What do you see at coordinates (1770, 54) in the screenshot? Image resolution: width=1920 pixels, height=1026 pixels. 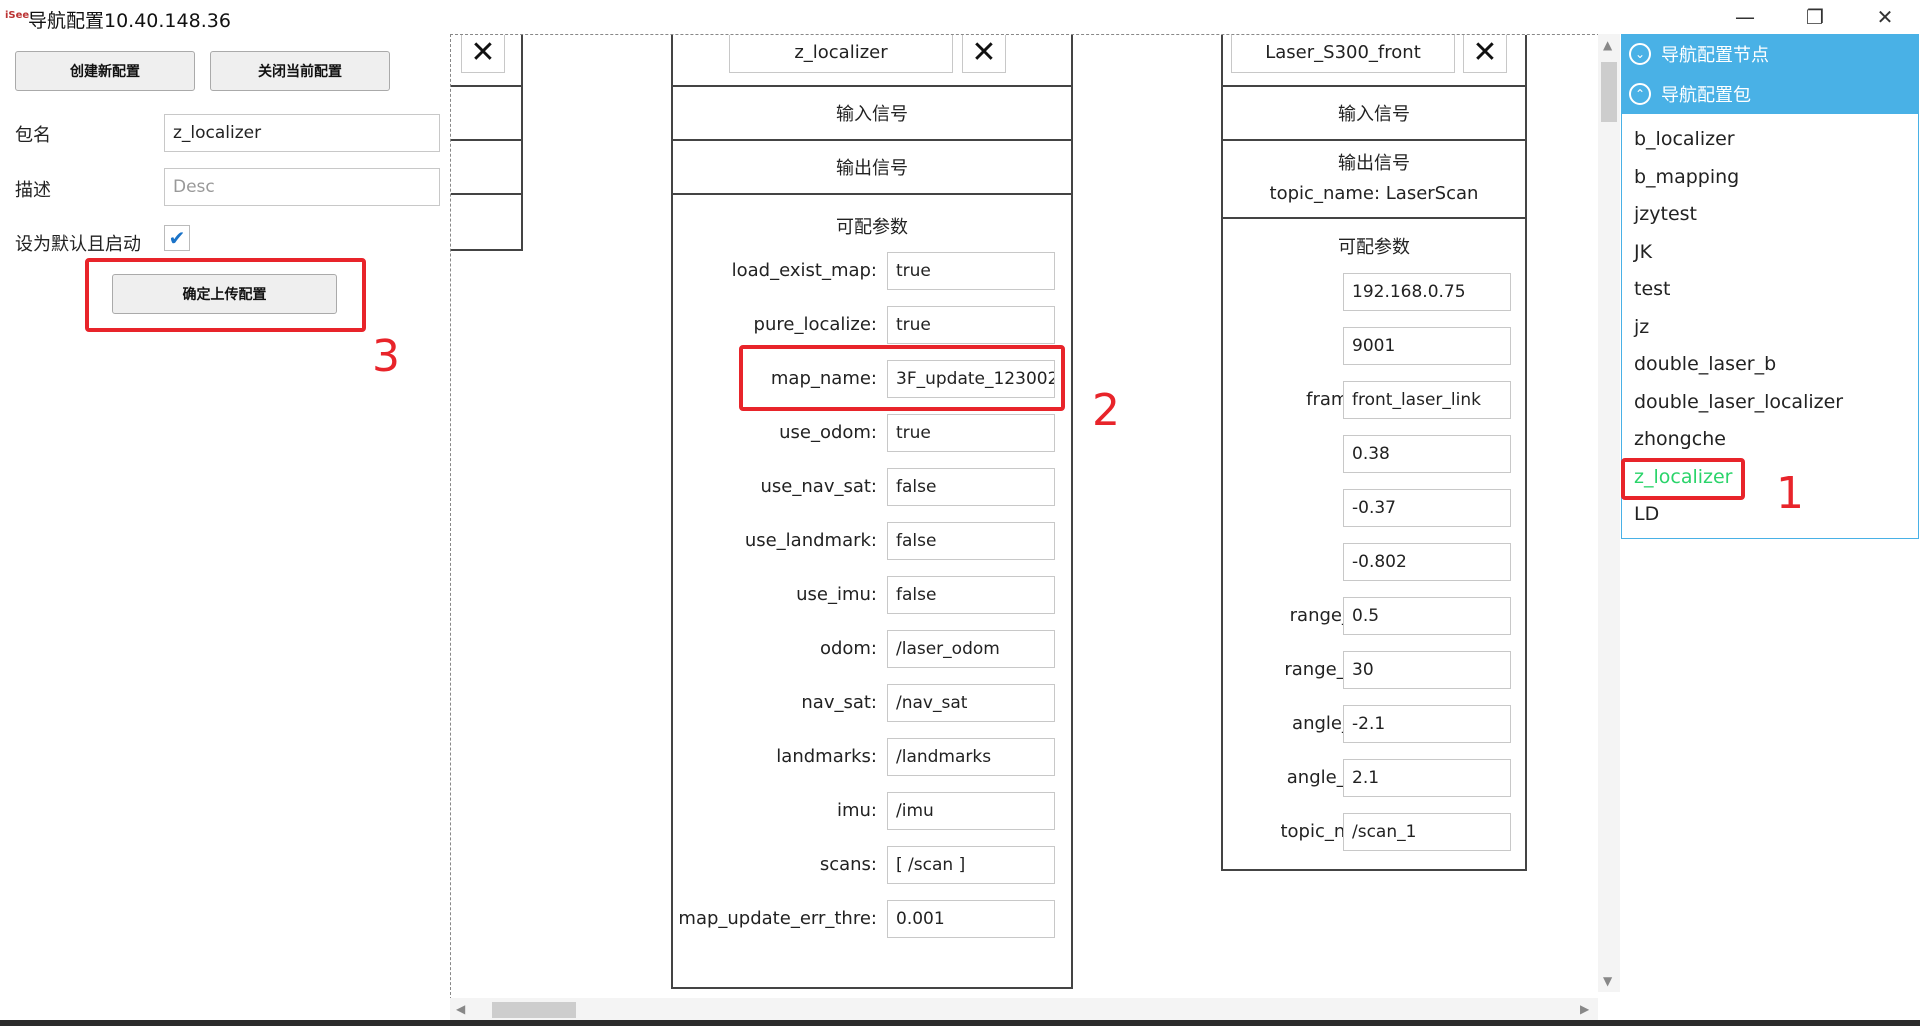 I see `nav-config-nodes-header: ⌄ 导航配置节点` at bounding box center [1770, 54].